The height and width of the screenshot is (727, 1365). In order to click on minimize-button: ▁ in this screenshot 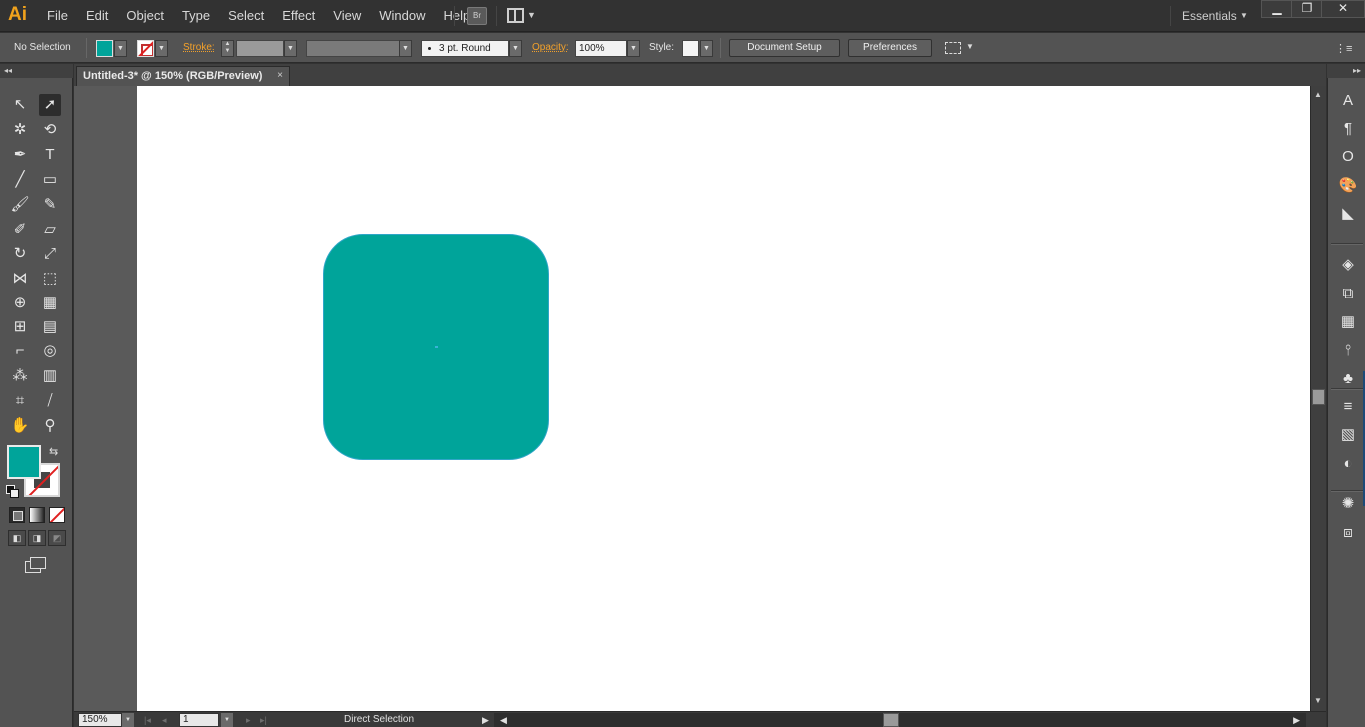, I will do `click(1277, 9)`.